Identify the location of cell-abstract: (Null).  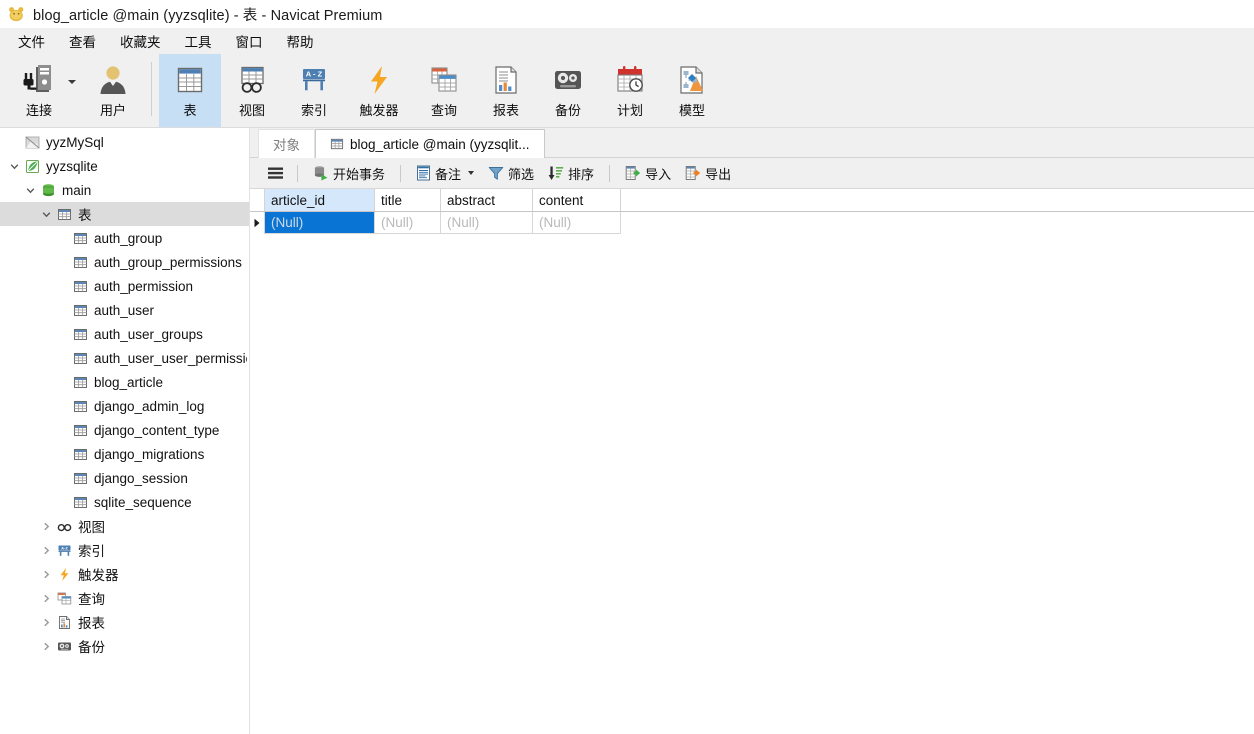
(487, 223).